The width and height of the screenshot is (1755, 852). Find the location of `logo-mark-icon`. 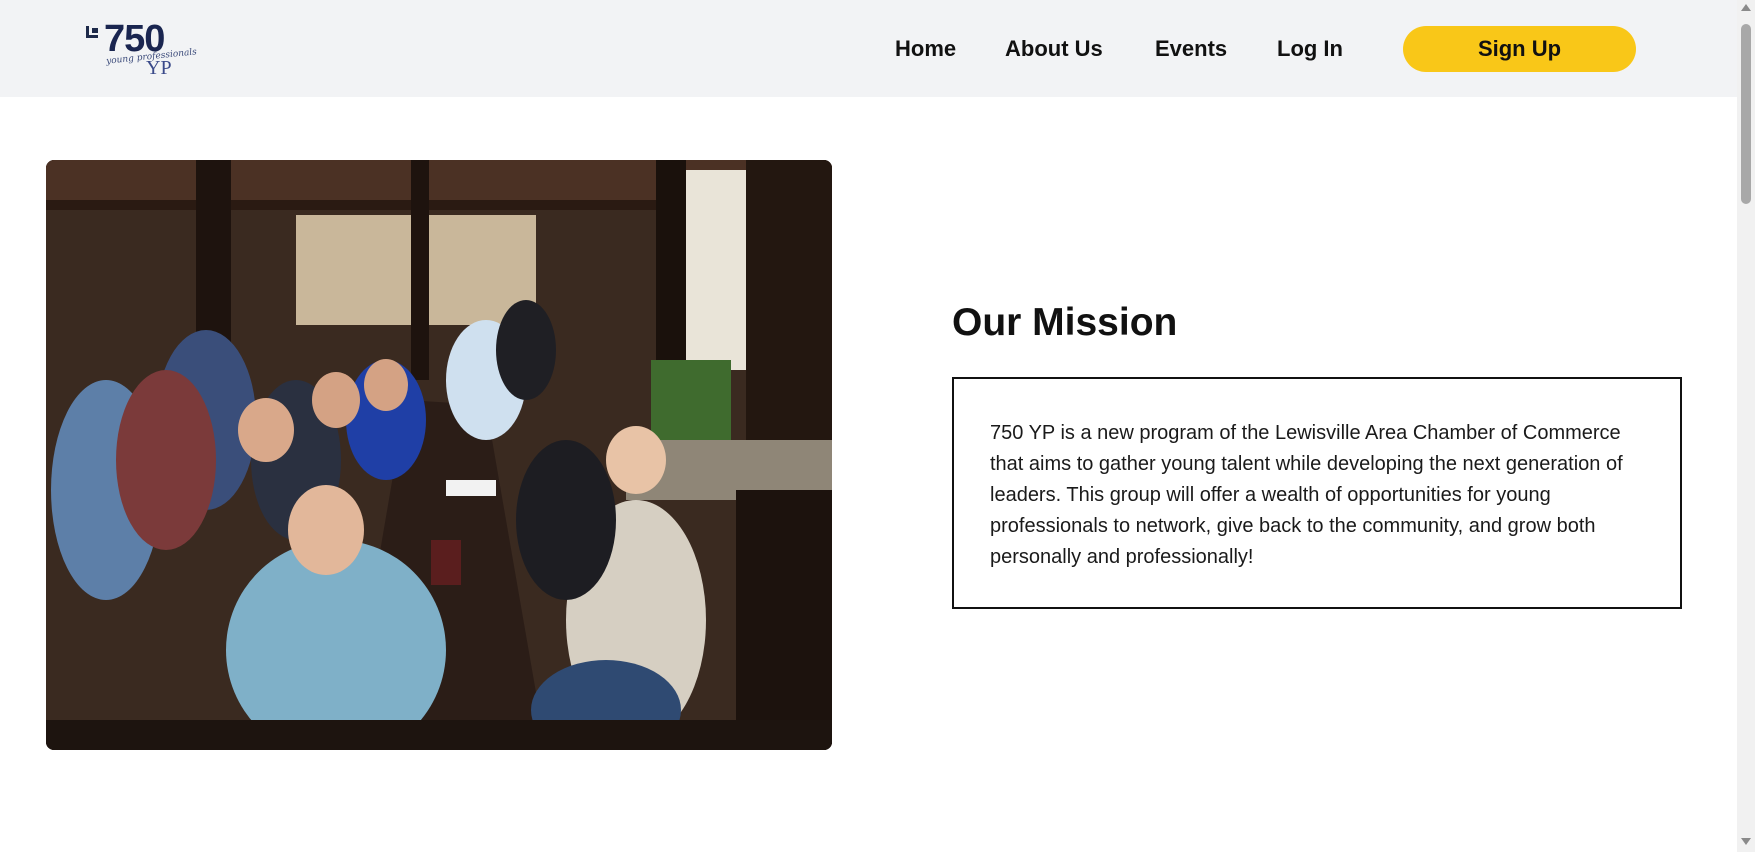

logo-mark-icon is located at coordinates (93, 32).